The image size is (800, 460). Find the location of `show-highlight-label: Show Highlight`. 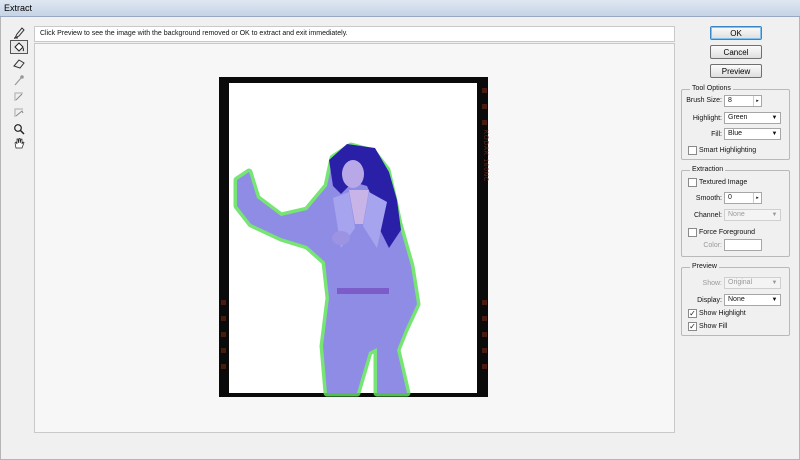

show-highlight-label: Show Highlight is located at coordinates (722, 313).